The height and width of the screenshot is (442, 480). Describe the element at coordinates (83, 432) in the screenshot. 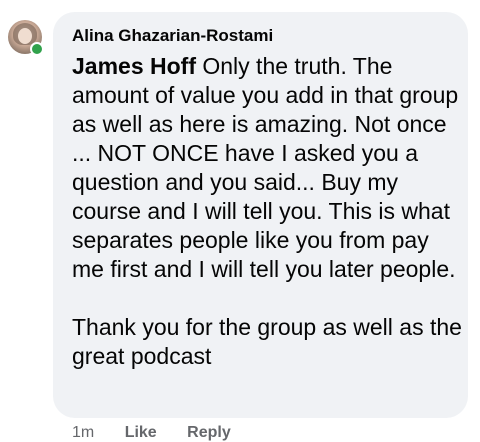

I see `comment-timestamp: 1m` at that location.